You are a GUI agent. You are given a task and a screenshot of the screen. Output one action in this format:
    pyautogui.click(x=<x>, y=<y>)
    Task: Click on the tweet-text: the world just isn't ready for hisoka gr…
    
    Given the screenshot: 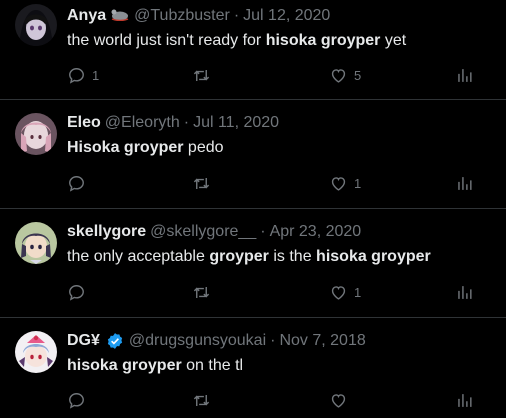 What is the action you would take?
    pyautogui.click(x=281, y=41)
    